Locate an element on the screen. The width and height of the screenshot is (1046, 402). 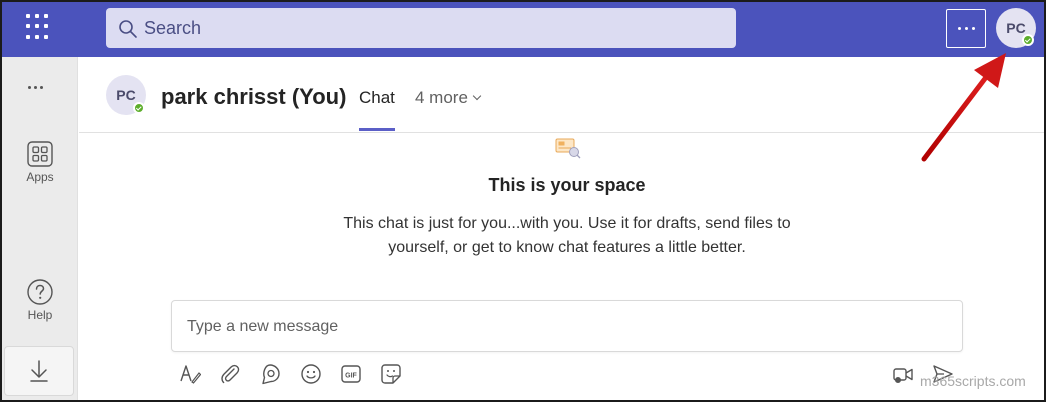
app-rail: Apps Help is located at coordinates (40, 228).